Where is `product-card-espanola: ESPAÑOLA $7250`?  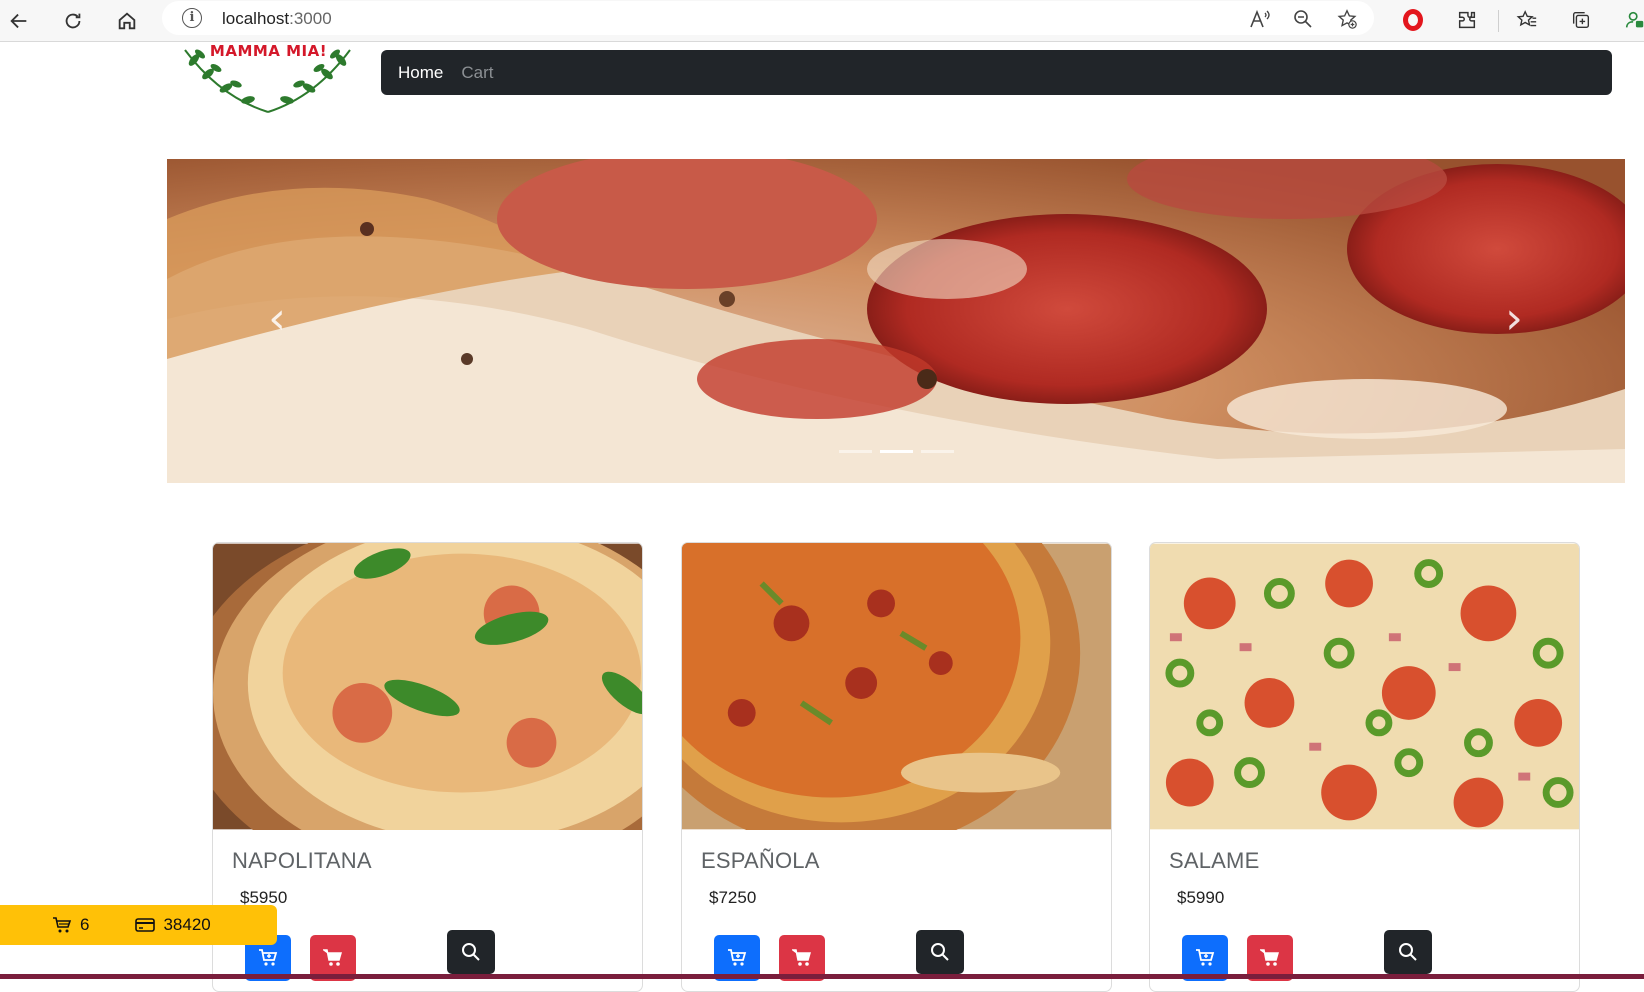 product-card-espanola: ESPAÑOLA $7250 is located at coordinates (896, 767).